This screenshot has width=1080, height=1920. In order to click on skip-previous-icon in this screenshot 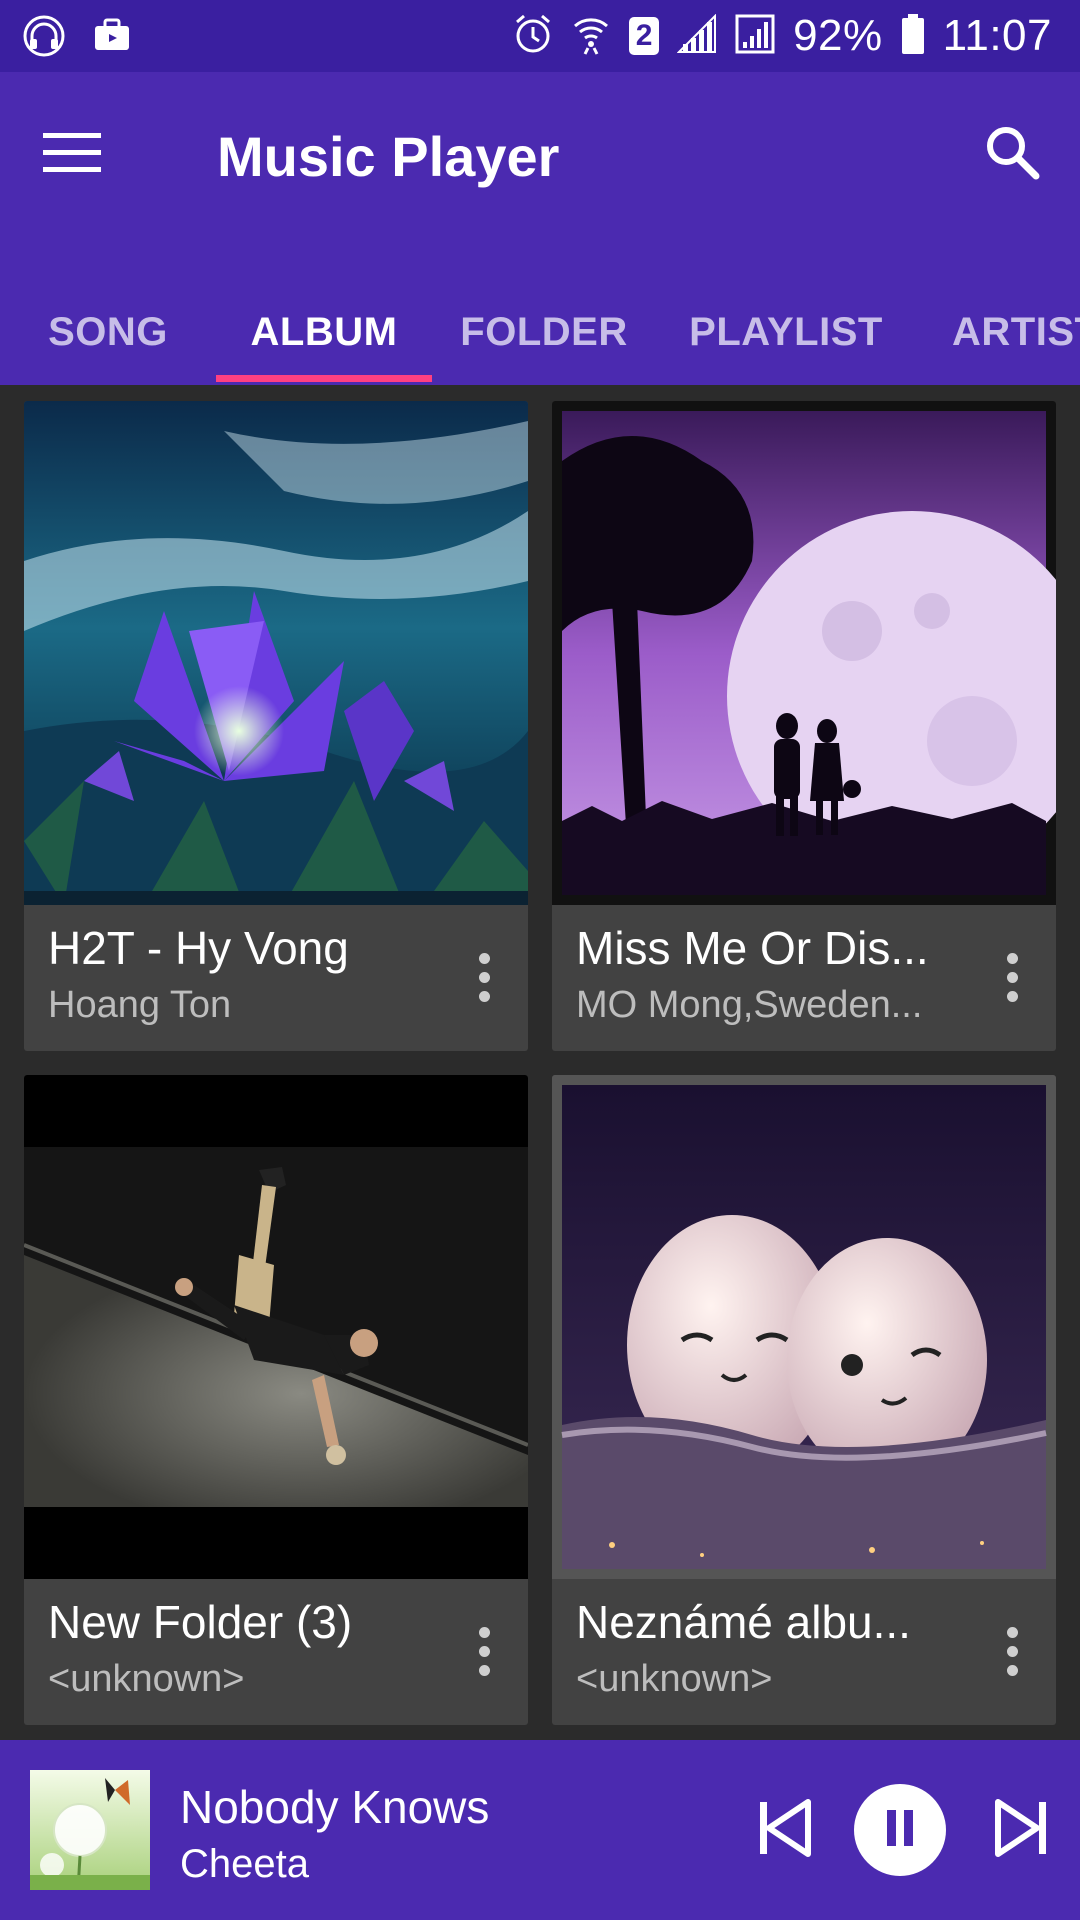, I will do `click(784, 1830)`.